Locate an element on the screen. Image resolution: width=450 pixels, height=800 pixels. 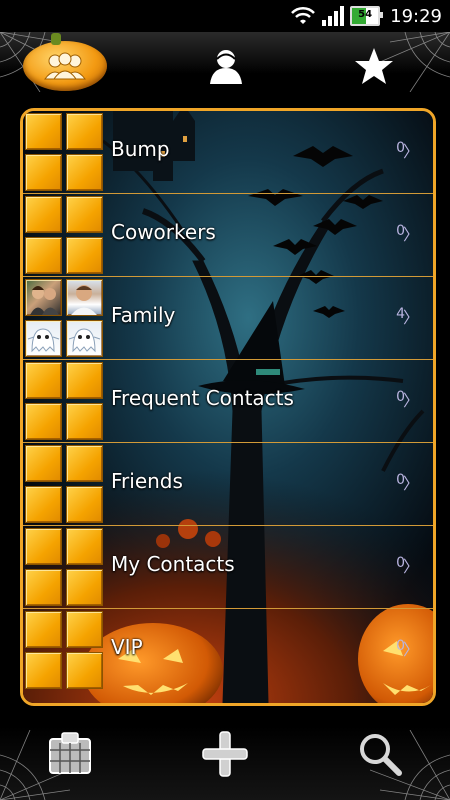
tab-groups is located at coordinates (65, 63).